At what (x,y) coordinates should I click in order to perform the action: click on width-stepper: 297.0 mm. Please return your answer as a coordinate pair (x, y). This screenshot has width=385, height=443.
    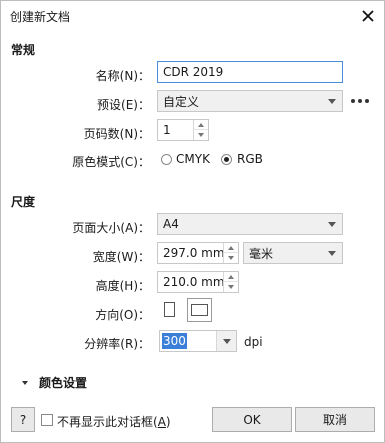
    Looking at the image, I should click on (198, 253).